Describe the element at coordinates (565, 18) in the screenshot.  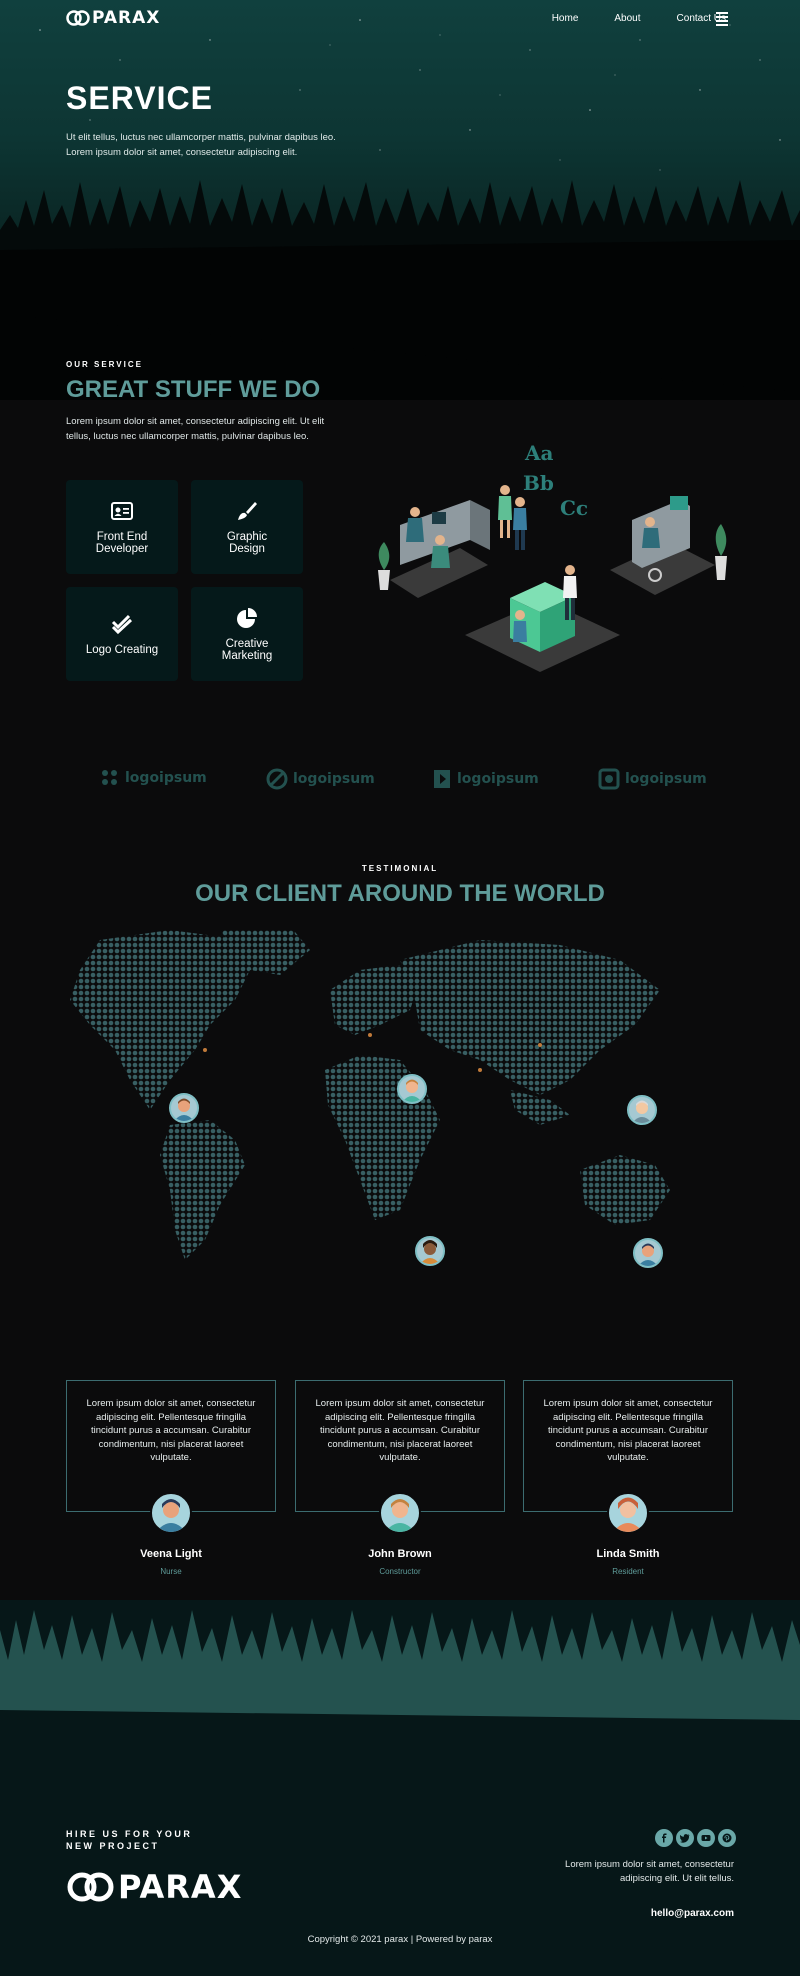
I see `nav-home: Home` at that location.